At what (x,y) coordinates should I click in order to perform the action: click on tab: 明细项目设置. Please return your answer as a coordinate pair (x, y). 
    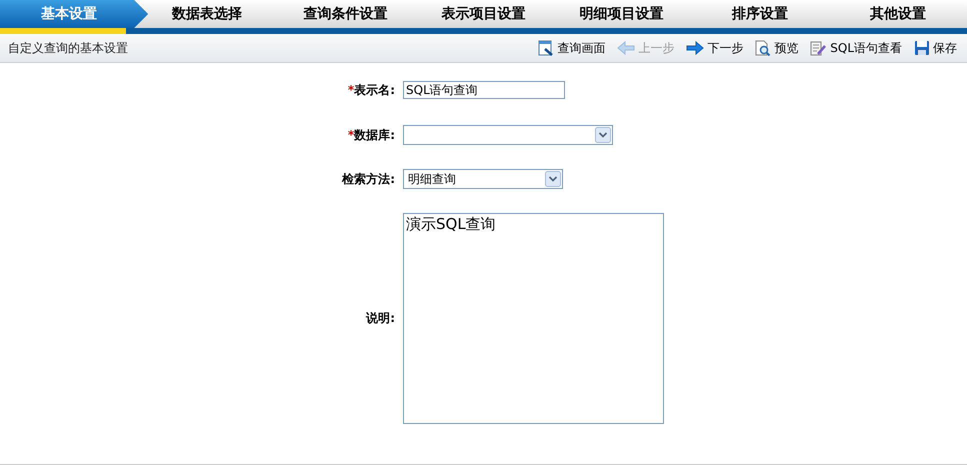
    Looking at the image, I should click on (621, 14).